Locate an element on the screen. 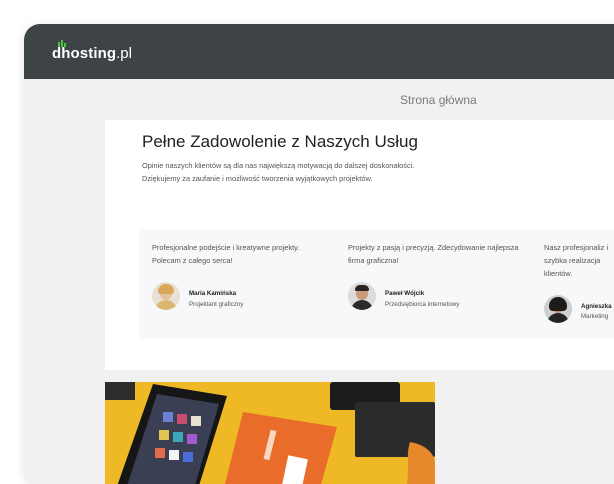 This screenshot has height=484, width=614. logo-bars-icon is located at coordinates (62, 43).